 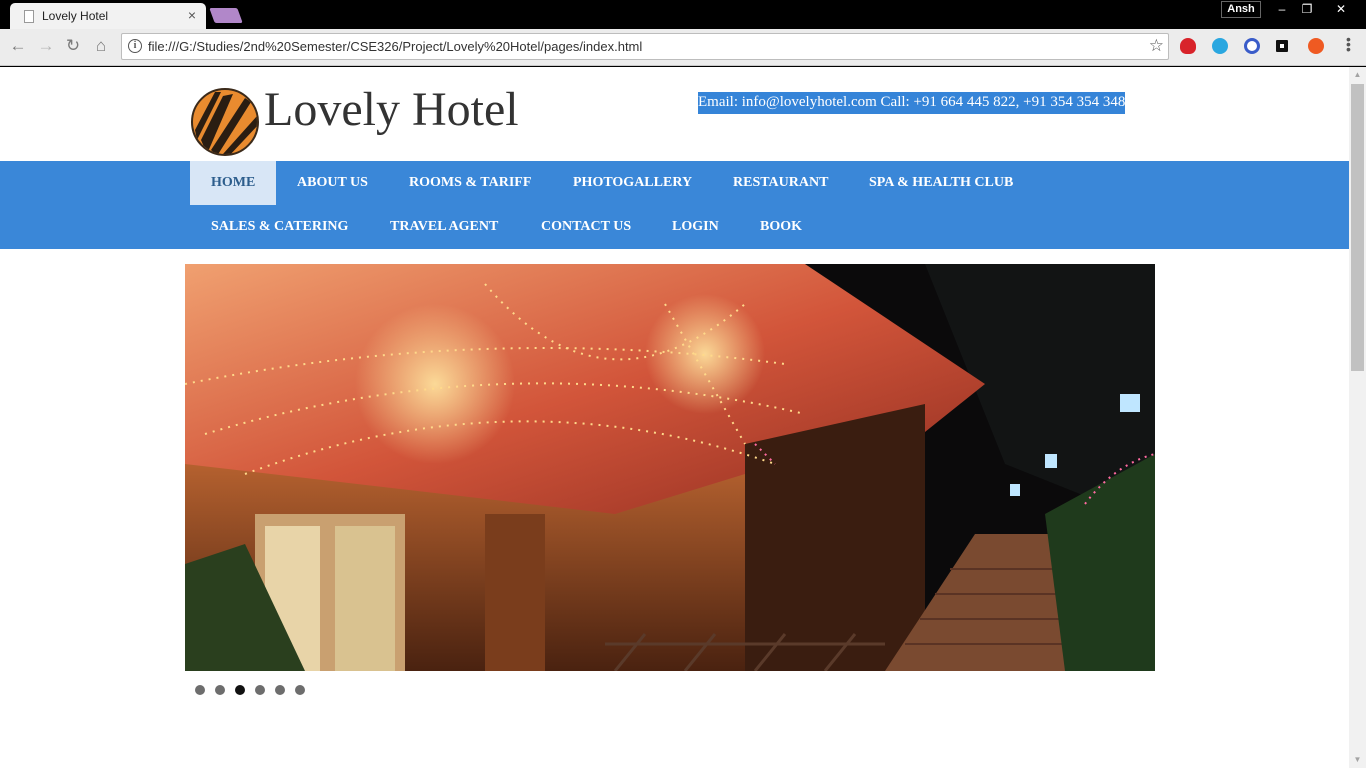 I want to click on nav-travel-agent: TRAVEL AGENT, so click(x=444, y=227).